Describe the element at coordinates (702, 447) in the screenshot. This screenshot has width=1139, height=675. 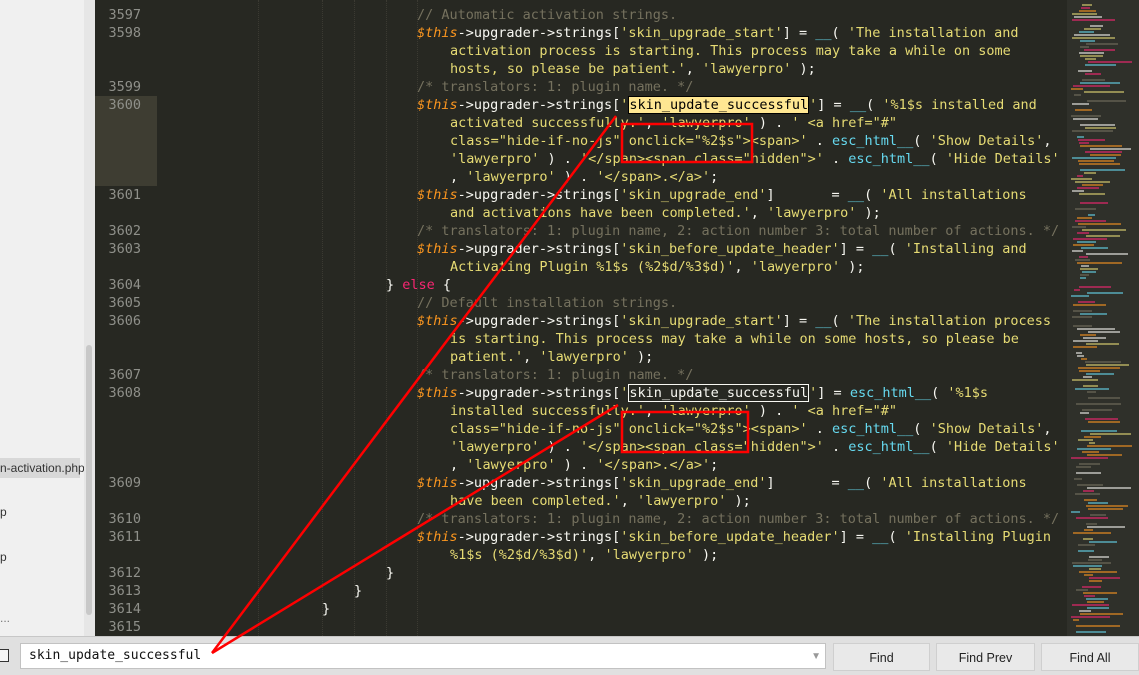
I see `code-token: '</span><span class="hidden">'` at that location.